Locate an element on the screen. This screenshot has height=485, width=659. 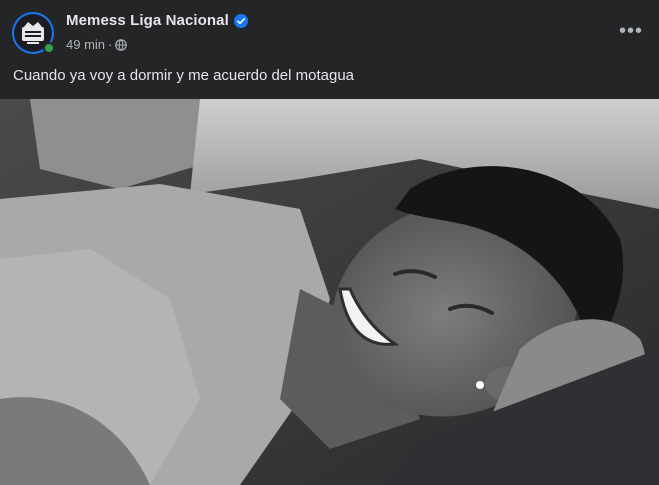
page-avatar is located at coordinates (33, 33).